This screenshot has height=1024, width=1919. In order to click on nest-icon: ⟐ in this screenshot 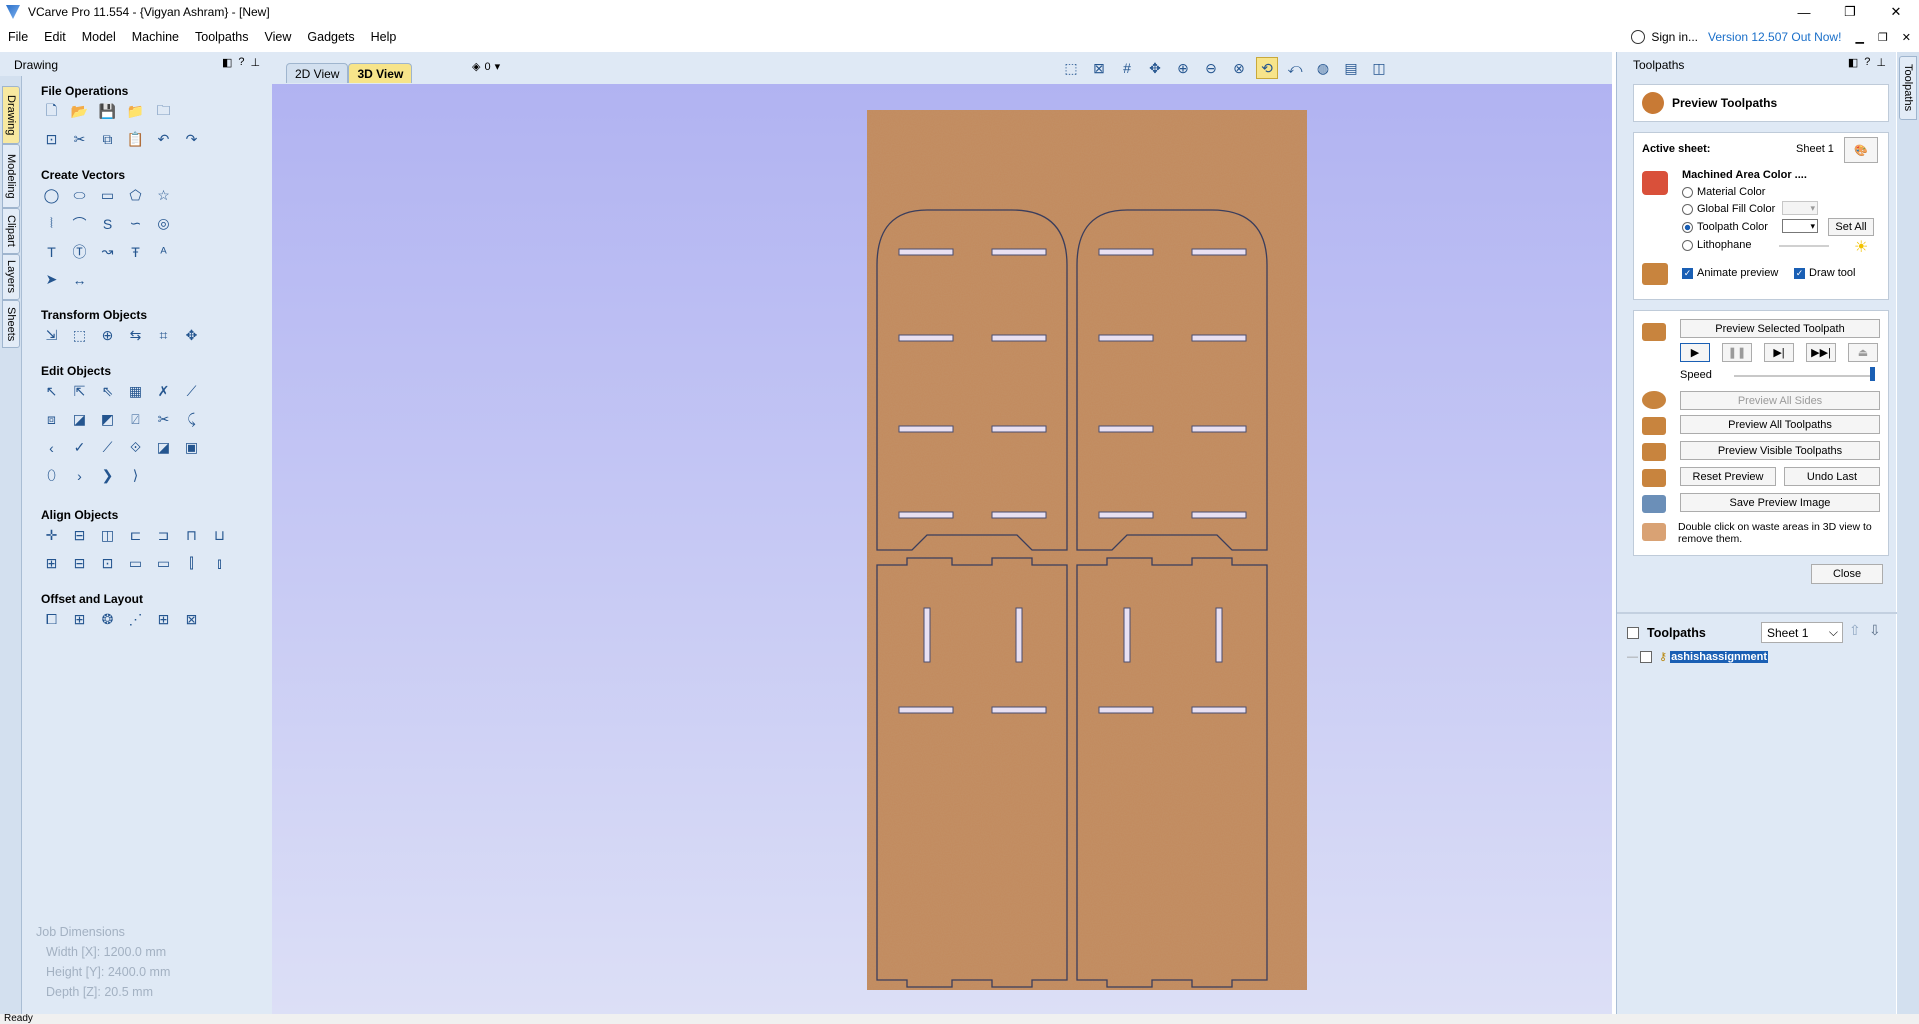, I will do `click(135, 447)`.